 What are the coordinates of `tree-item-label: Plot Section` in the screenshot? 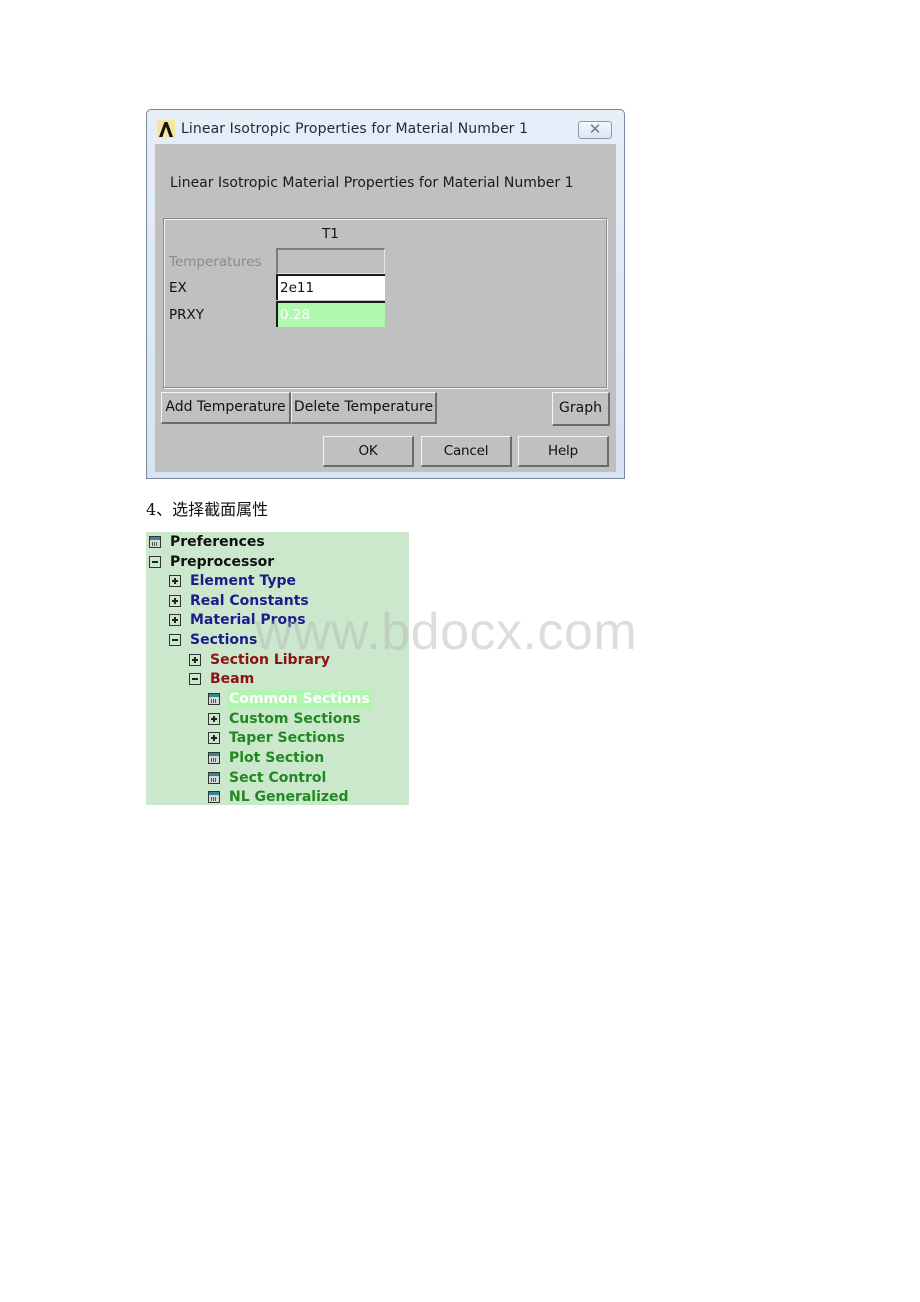 It's located at (277, 758).